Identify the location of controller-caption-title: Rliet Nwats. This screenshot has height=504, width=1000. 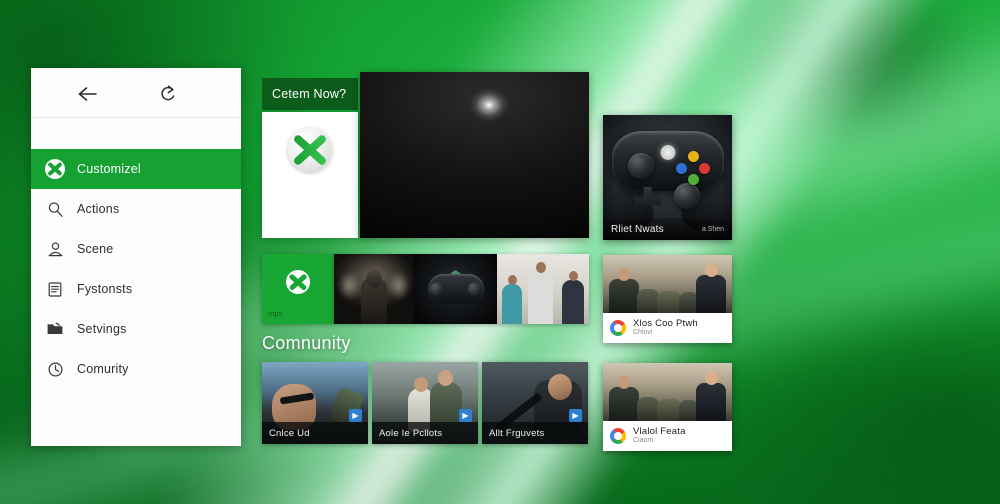
(637, 229).